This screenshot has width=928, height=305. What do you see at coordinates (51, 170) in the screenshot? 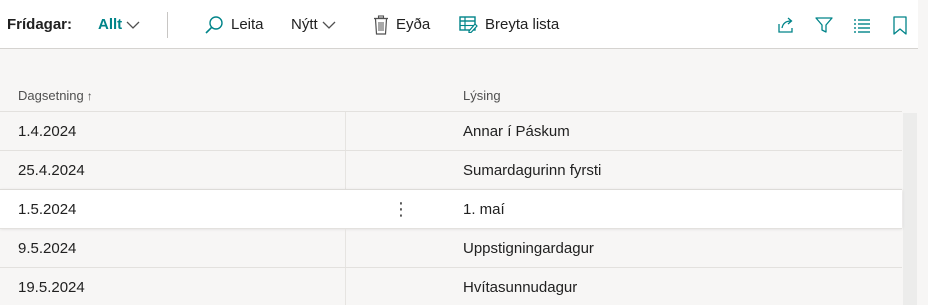
I see `date-cell: 25.4.2024` at bounding box center [51, 170].